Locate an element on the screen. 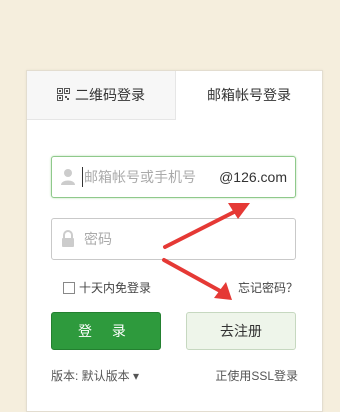 The height and width of the screenshot is (412, 340). login-button: 登 录 is located at coordinates (106, 331).